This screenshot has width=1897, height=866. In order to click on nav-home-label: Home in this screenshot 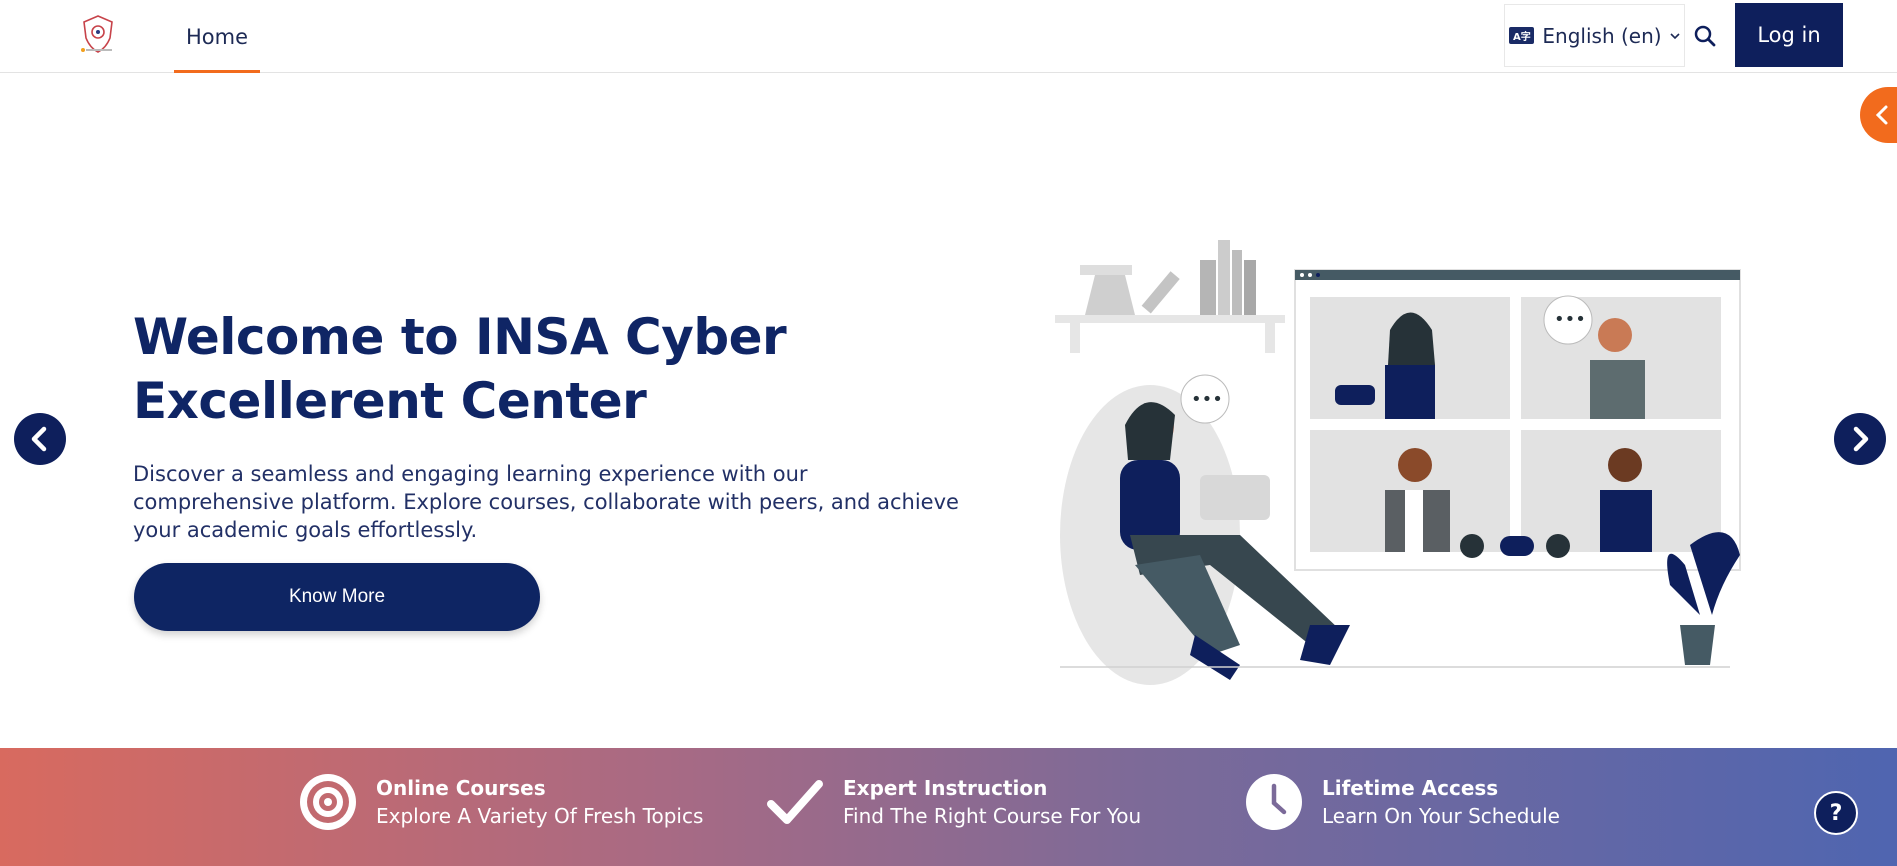, I will do `click(217, 36)`.